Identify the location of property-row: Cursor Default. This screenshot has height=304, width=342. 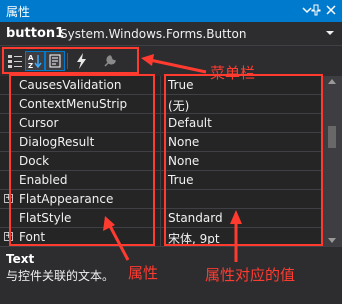
(171, 123).